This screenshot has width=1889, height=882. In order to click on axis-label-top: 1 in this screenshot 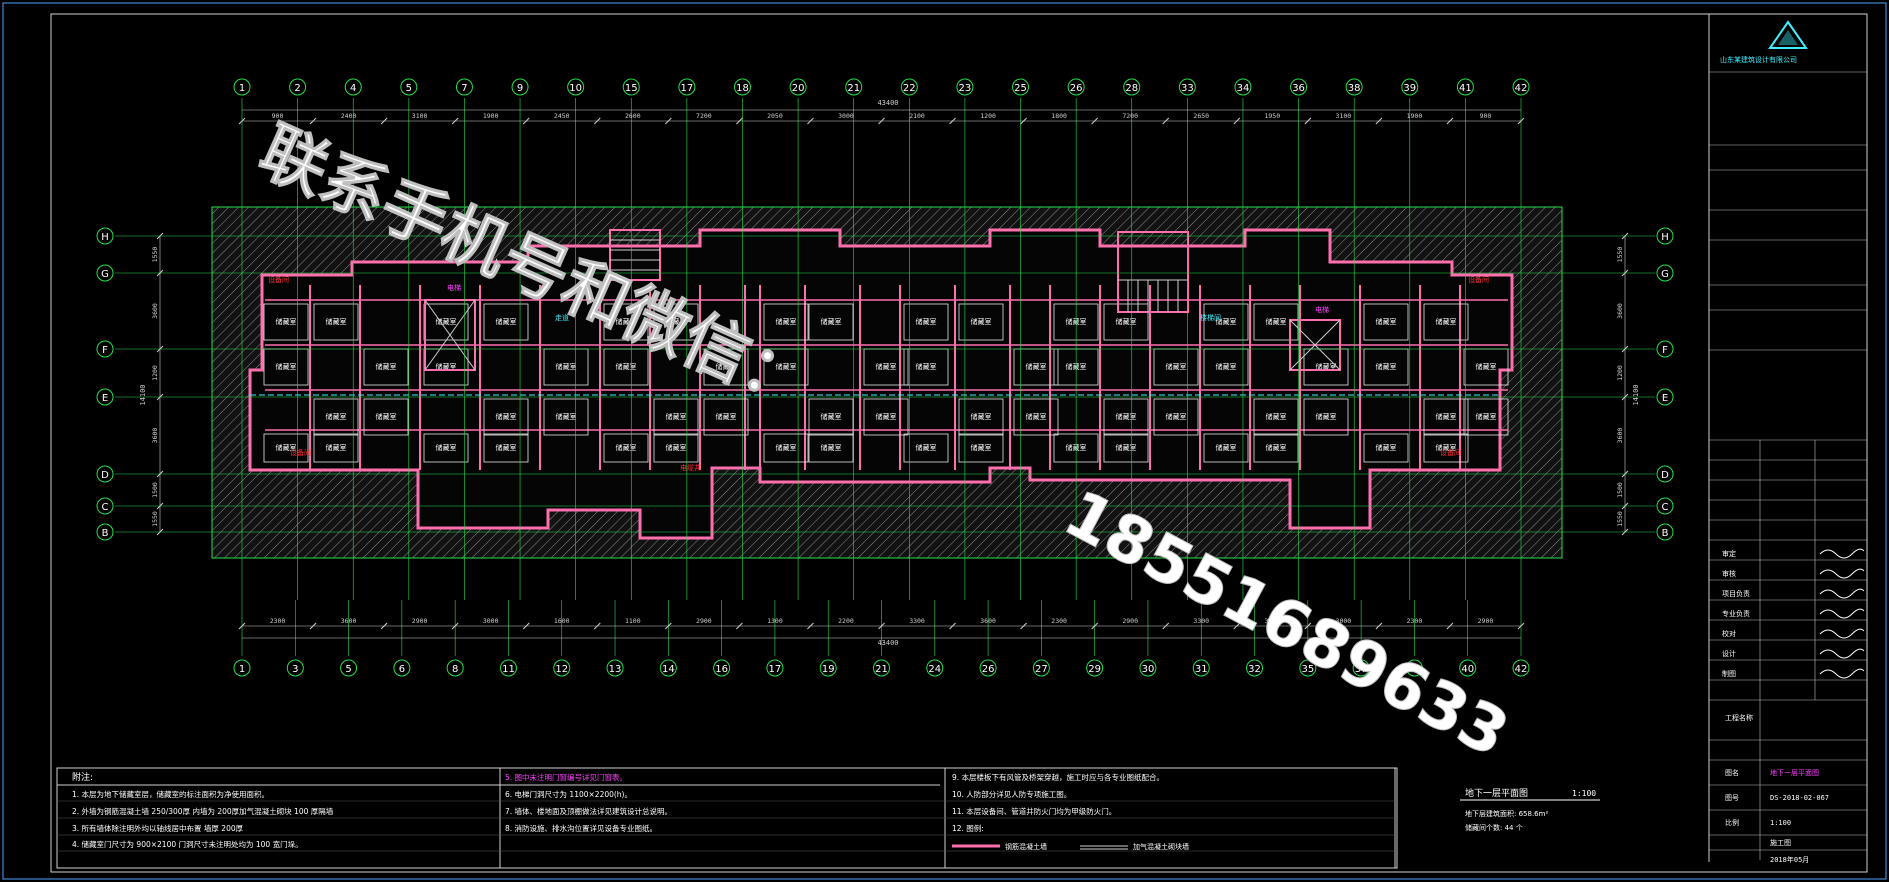, I will do `click(242, 88)`.